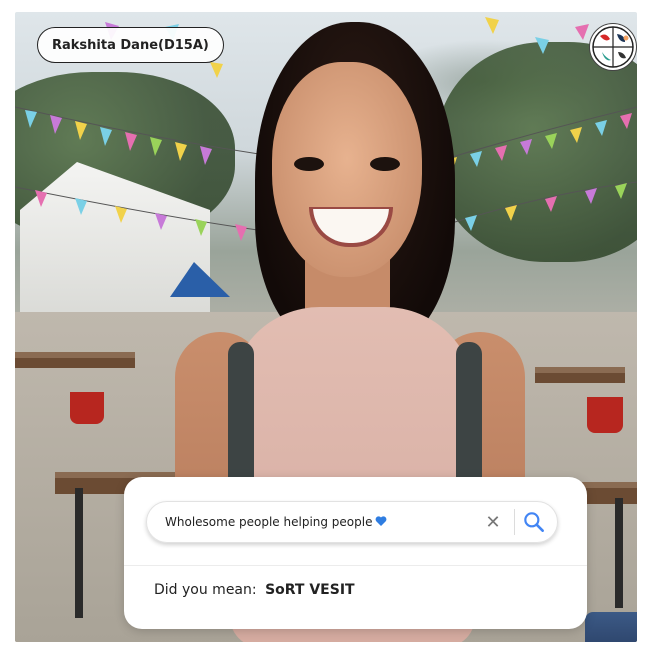 This screenshot has height=655, width=654. Describe the element at coordinates (351, 227) in the screenshot. I see `smile` at that location.